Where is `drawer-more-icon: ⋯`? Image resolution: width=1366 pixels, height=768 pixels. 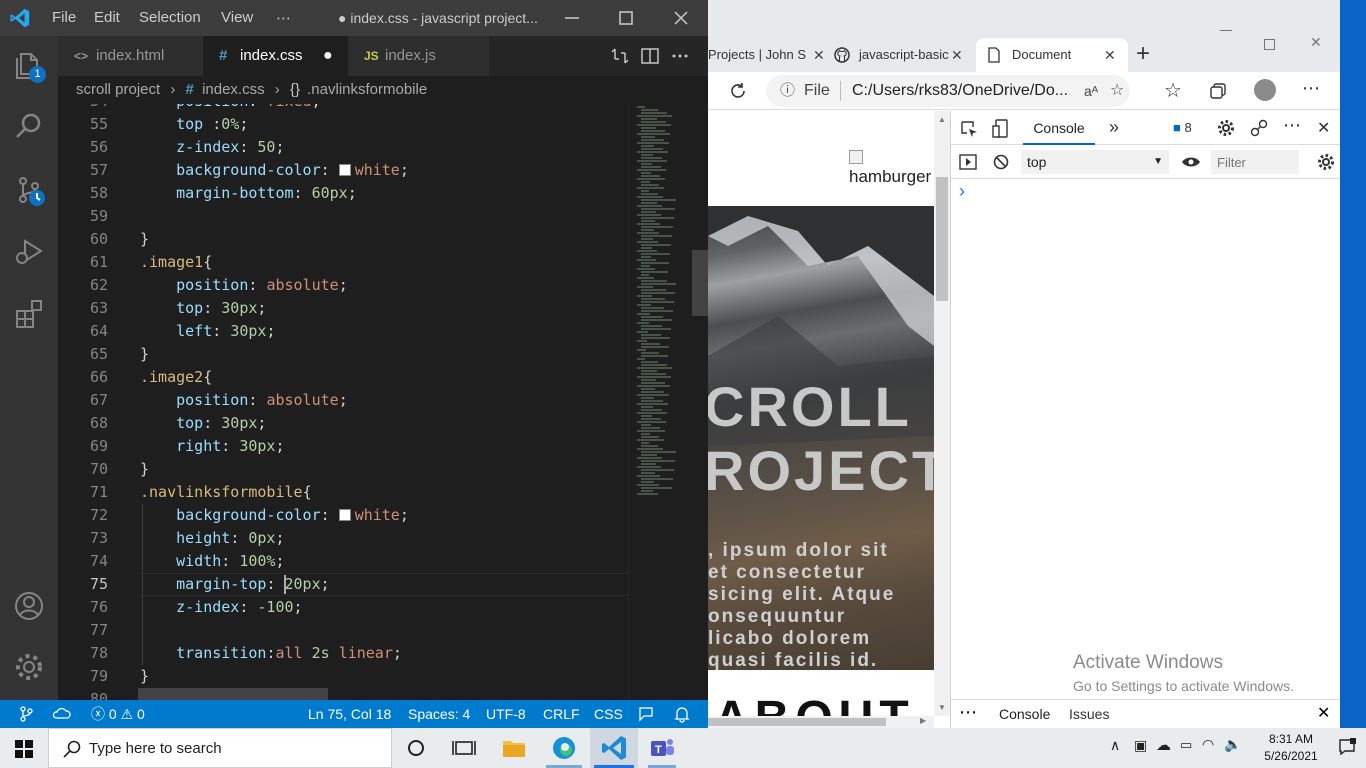 drawer-more-icon: ⋯ is located at coordinates (968, 712).